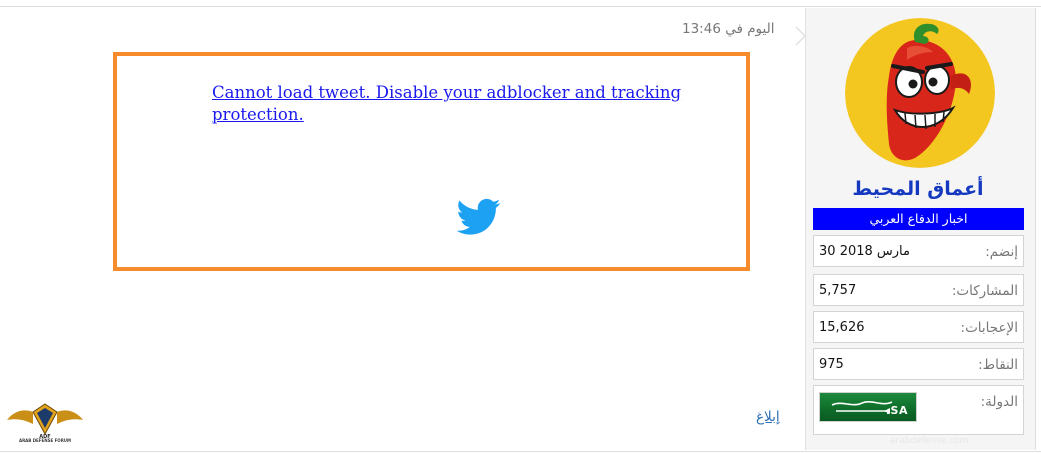 The height and width of the screenshot is (454, 1041). Describe the element at coordinates (918, 219) in the screenshot. I see `user-title-badge: اخبار الدفاع العربي` at that location.